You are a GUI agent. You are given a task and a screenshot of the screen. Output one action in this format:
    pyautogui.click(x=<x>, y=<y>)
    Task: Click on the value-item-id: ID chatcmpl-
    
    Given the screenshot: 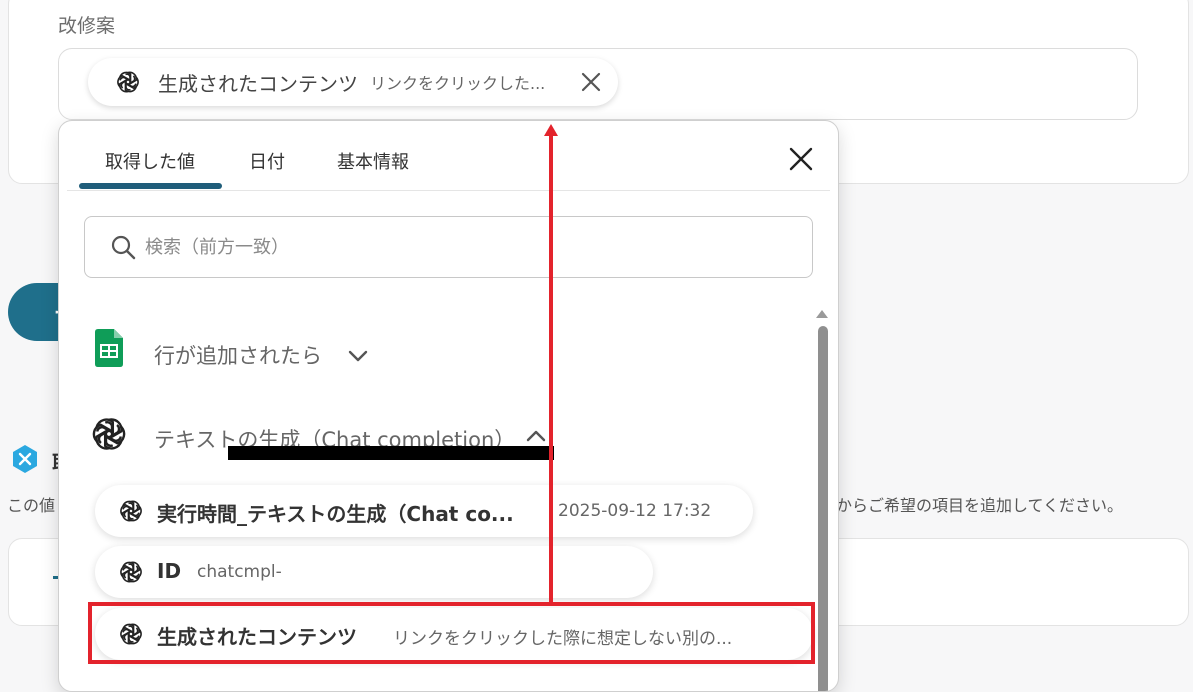 What is the action you would take?
    pyautogui.click(x=374, y=572)
    